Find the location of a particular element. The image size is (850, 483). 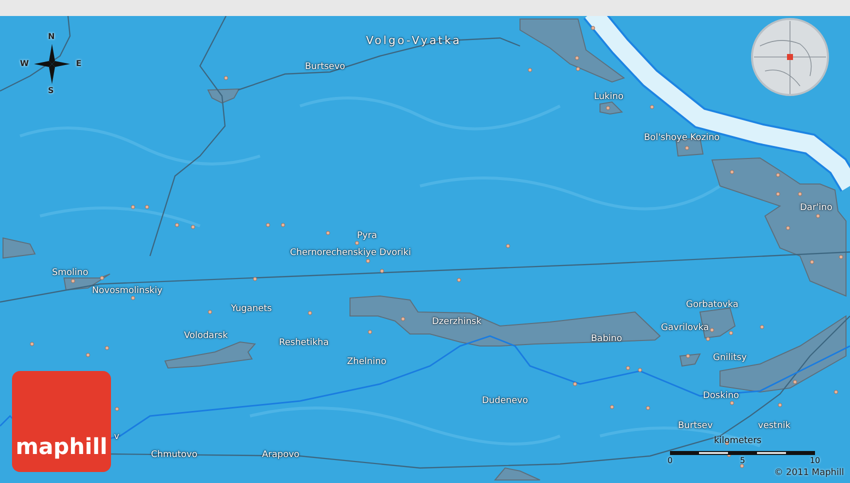

compass-south-label: S is located at coordinates (51, 91).